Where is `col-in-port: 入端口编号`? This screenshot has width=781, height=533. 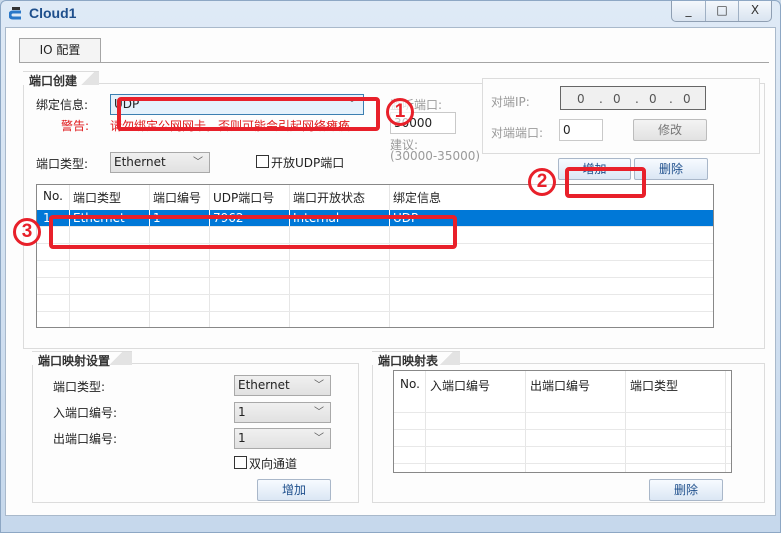
col-in-port: 入端口编号 is located at coordinates (460, 385).